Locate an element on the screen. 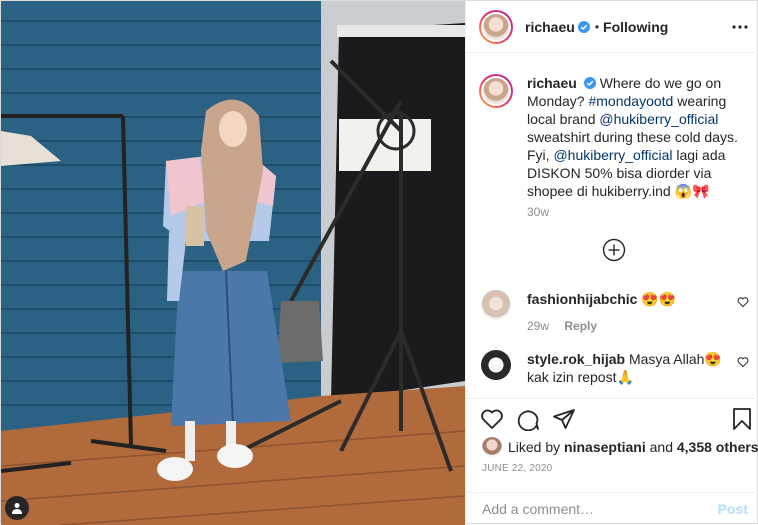 The image size is (758, 525). caption-username: richaeu is located at coordinates (552, 83).